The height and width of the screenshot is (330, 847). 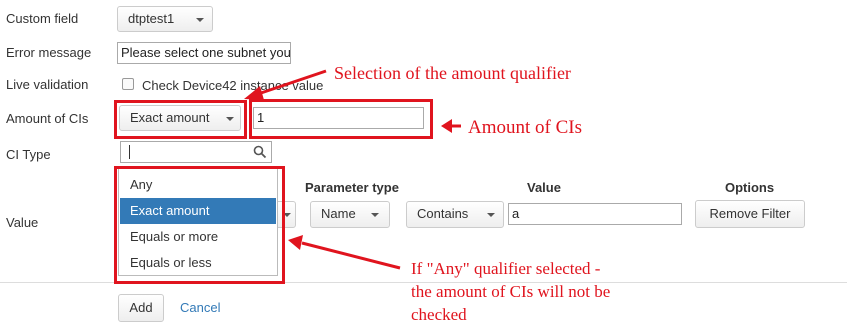 What do you see at coordinates (525, 127) in the screenshot?
I see `annotation-amount: Amount of CIs` at bounding box center [525, 127].